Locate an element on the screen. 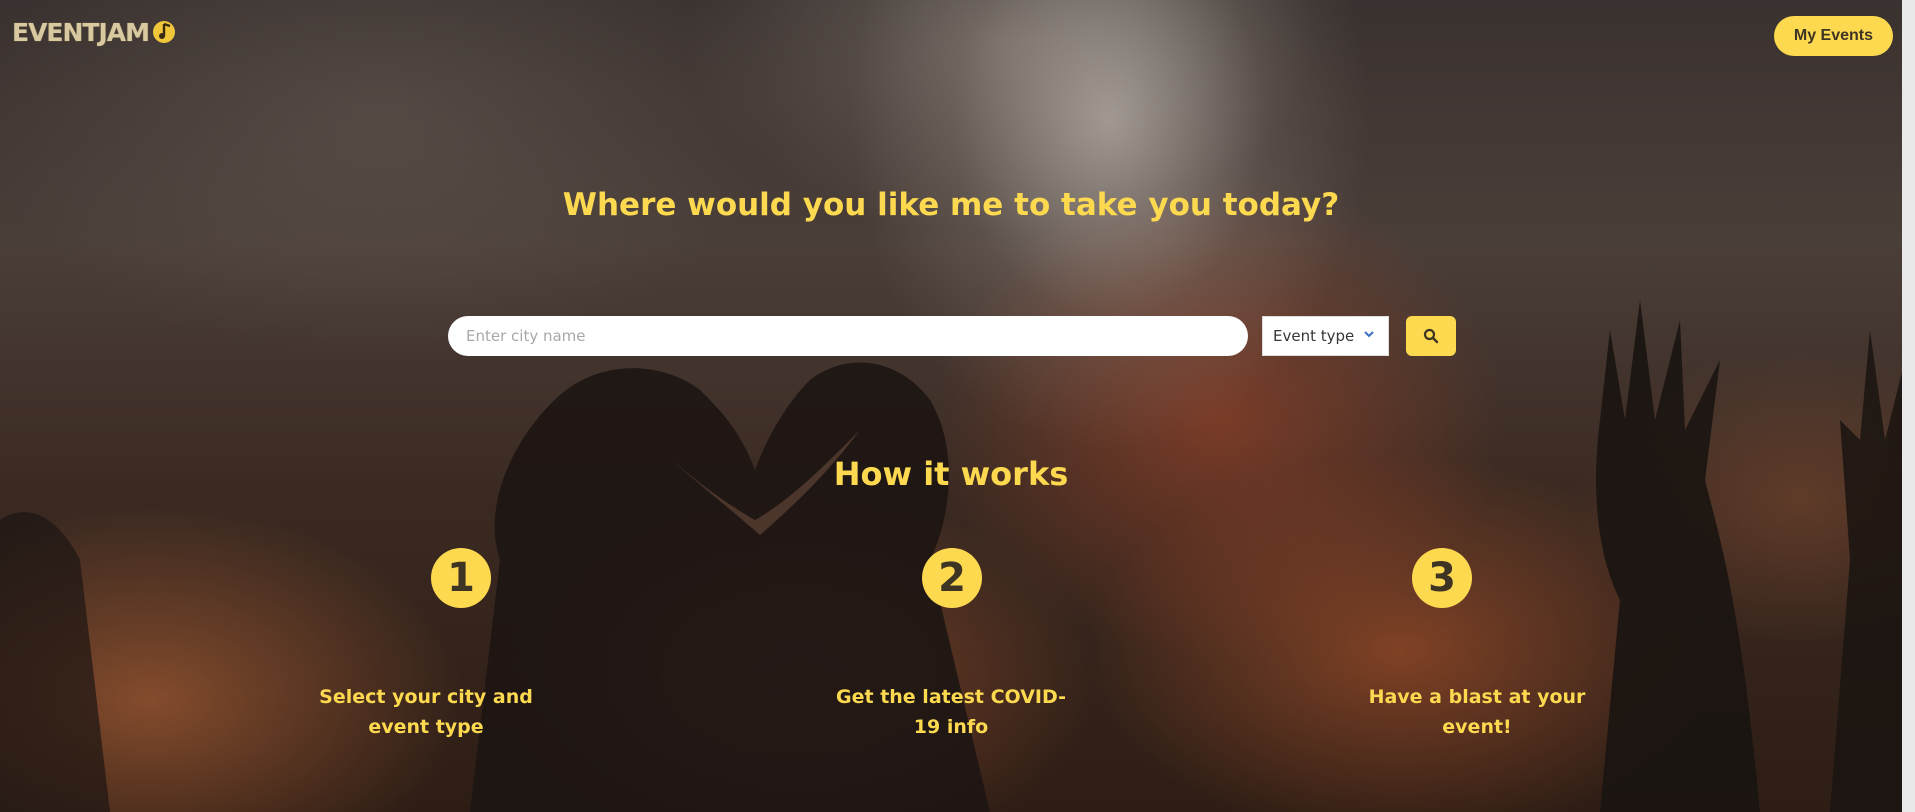 The height and width of the screenshot is (812, 1915). my-events-button: My Events is located at coordinates (1833, 36).